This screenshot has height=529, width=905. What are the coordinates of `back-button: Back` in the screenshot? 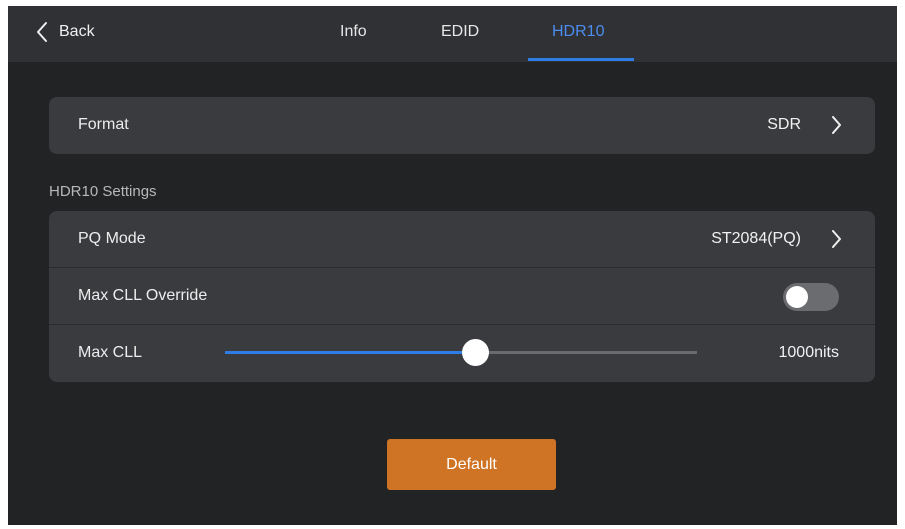 It's located at (65, 32).